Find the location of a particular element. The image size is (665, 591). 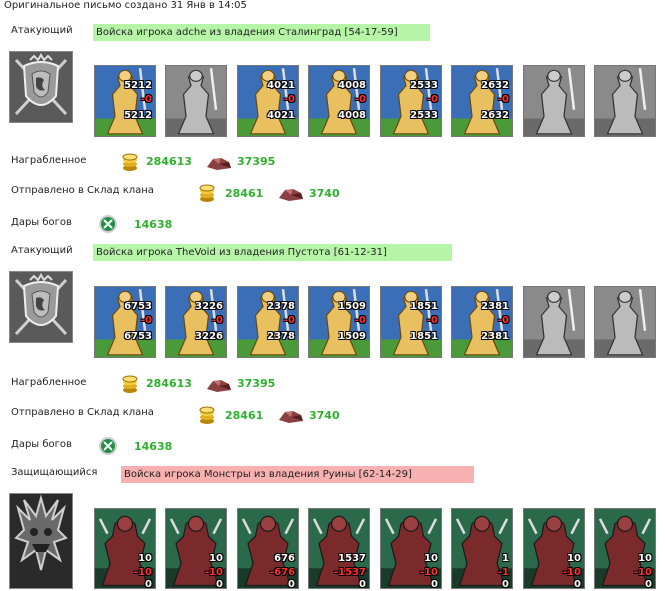

role-label: Защищающийся is located at coordinates (54, 472).